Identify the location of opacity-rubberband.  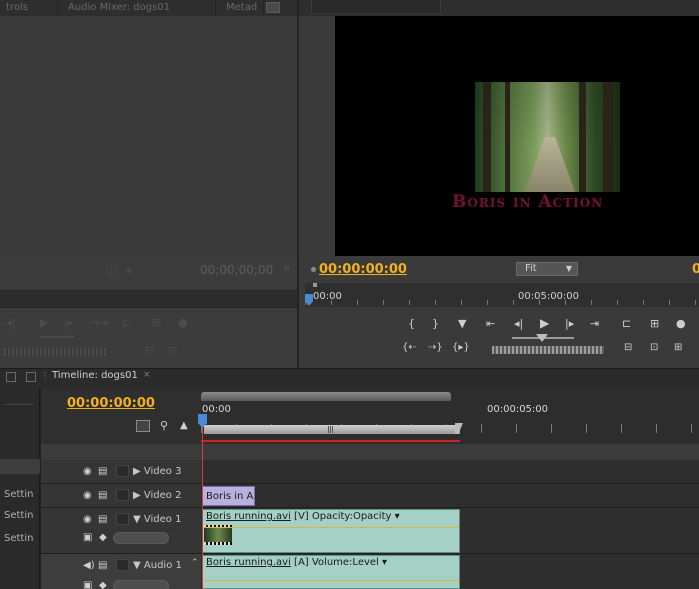
(331, 527).